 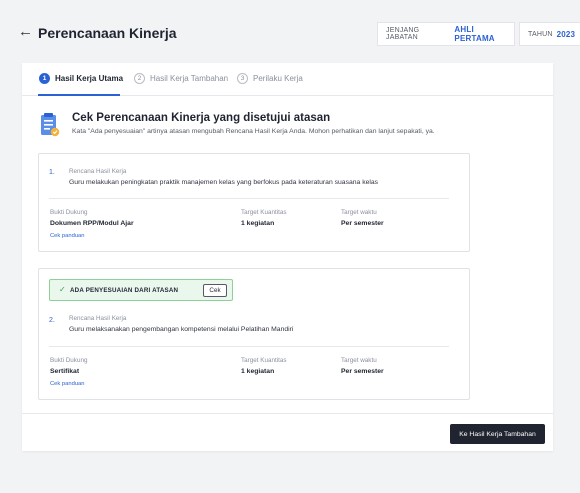 I want to click on step-number-badge: 1, so click(x=44, y=78).